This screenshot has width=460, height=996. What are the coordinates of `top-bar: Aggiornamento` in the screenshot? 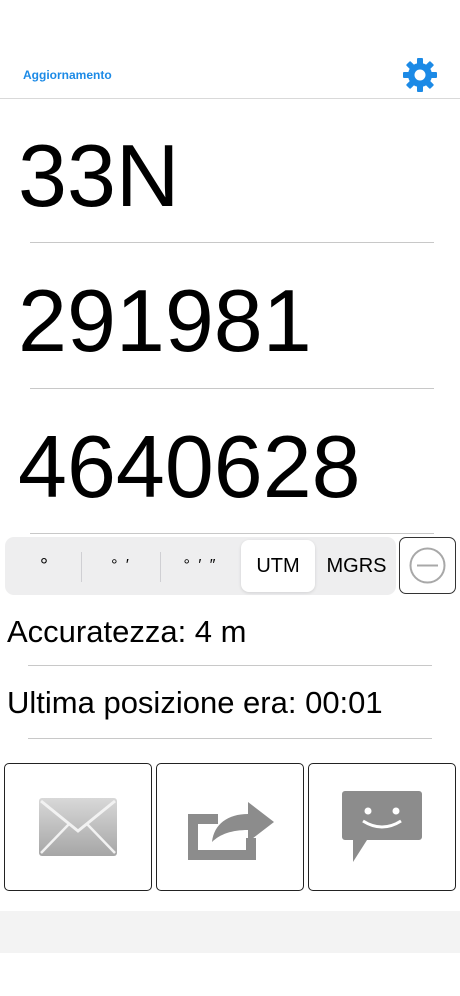 It's located at (230, 49).